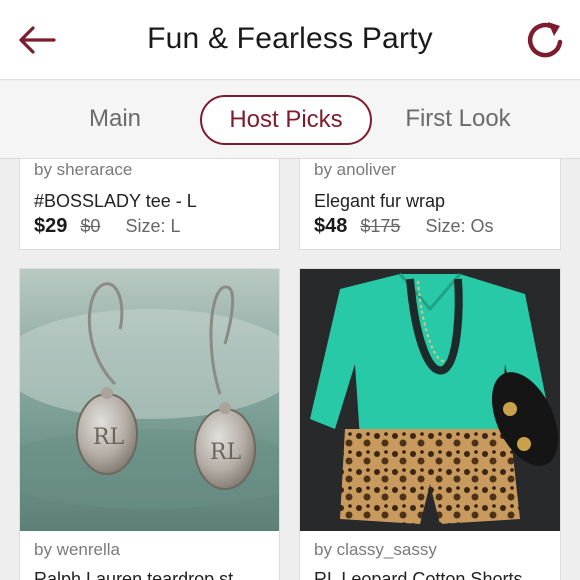  What do you see at coordinates (375, 550) in the screenshot?
I see `seller-name: by classy_sassy` at bounding box center [375, 550].